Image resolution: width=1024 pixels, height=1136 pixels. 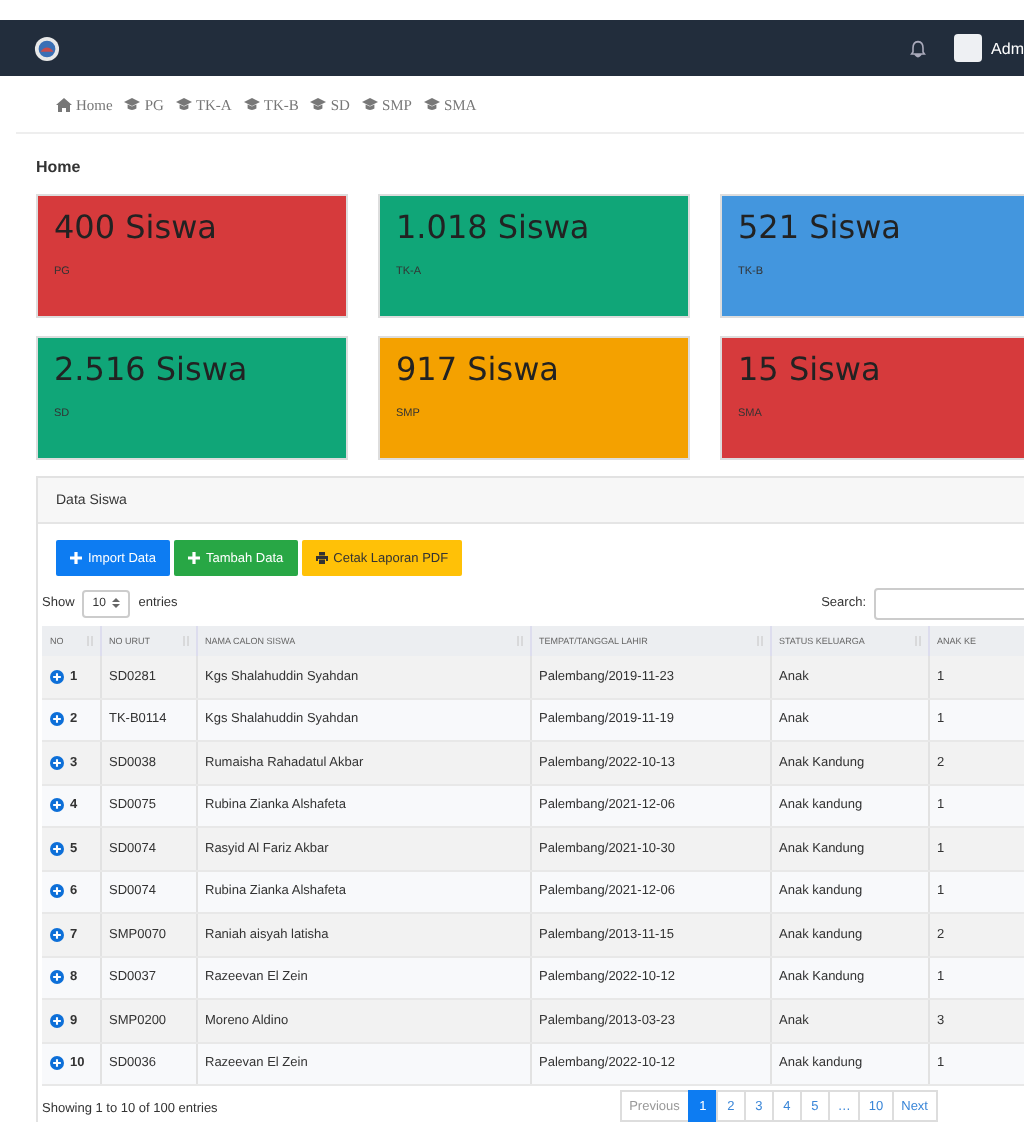 What do you see at coordinates (477, 369) in the screenshot?
I see `student-count: 917 Siswa` at bounding box center [477, 369].